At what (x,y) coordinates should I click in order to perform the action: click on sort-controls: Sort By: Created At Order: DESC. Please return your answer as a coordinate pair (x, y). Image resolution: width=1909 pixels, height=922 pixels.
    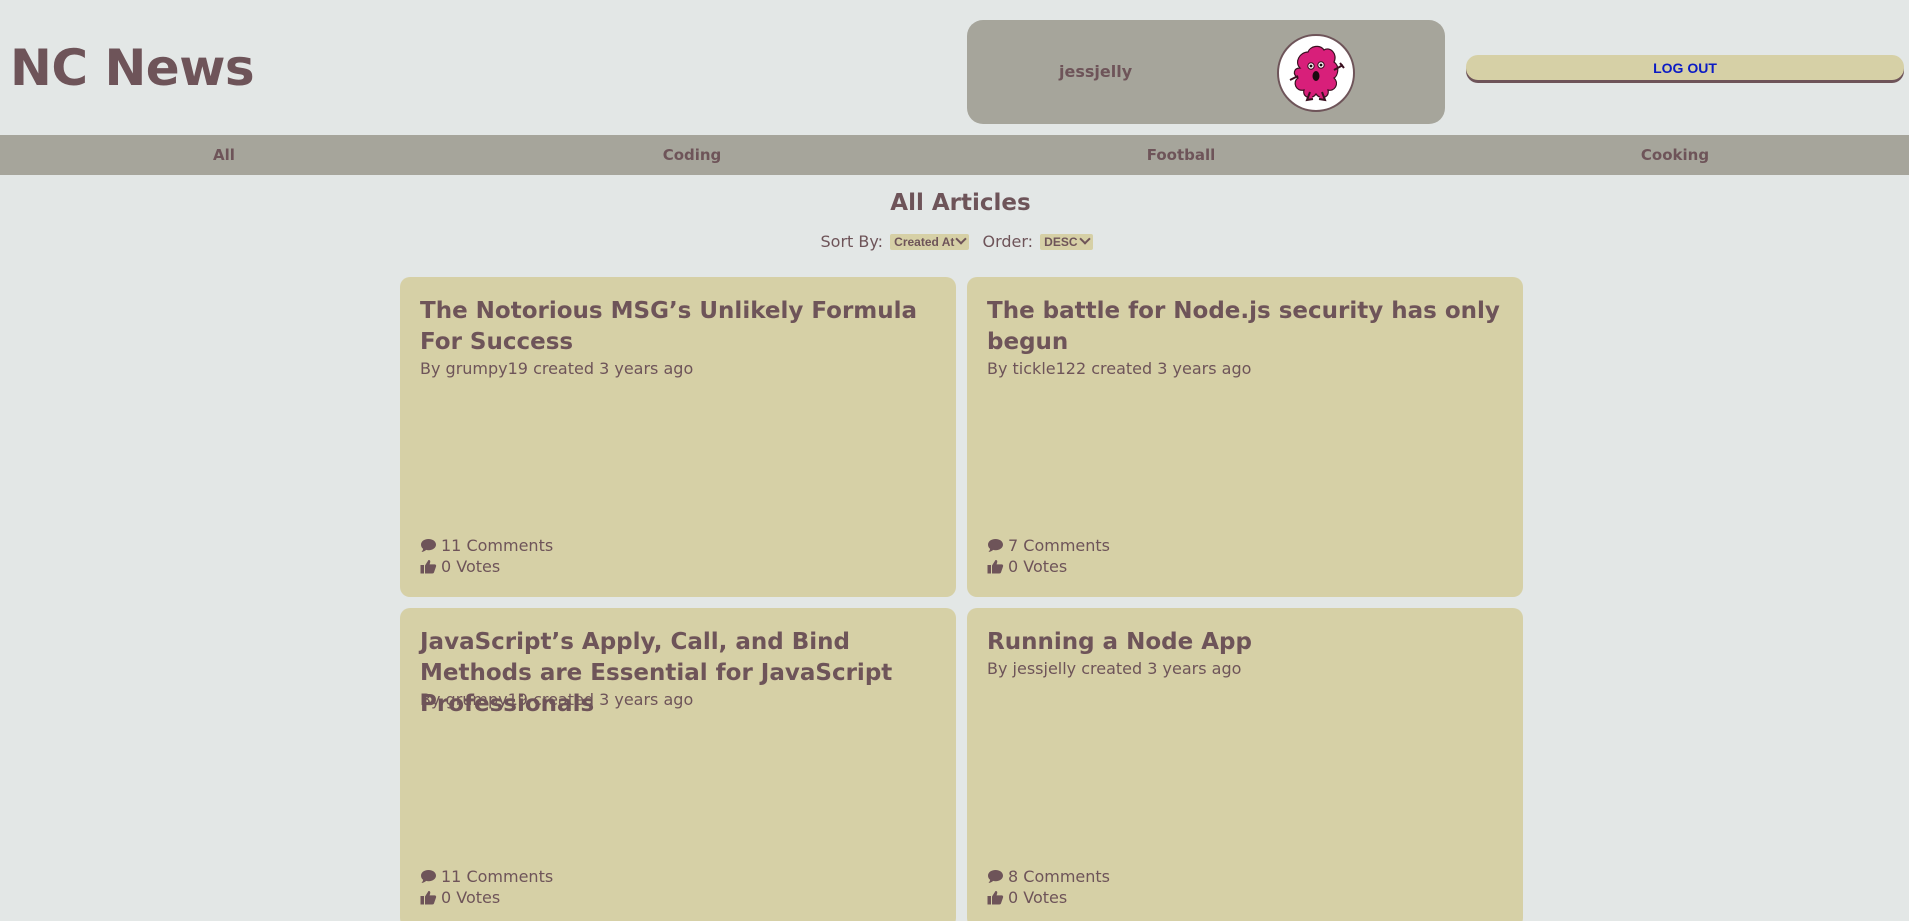
    Looking at the image, I should click on (954, 241).